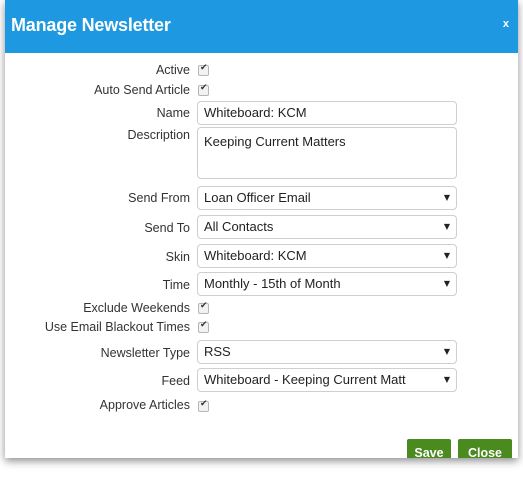 This screenshot has width=523, height=484. I want to click on auto-send-article-checkbox, so click(203, 89).